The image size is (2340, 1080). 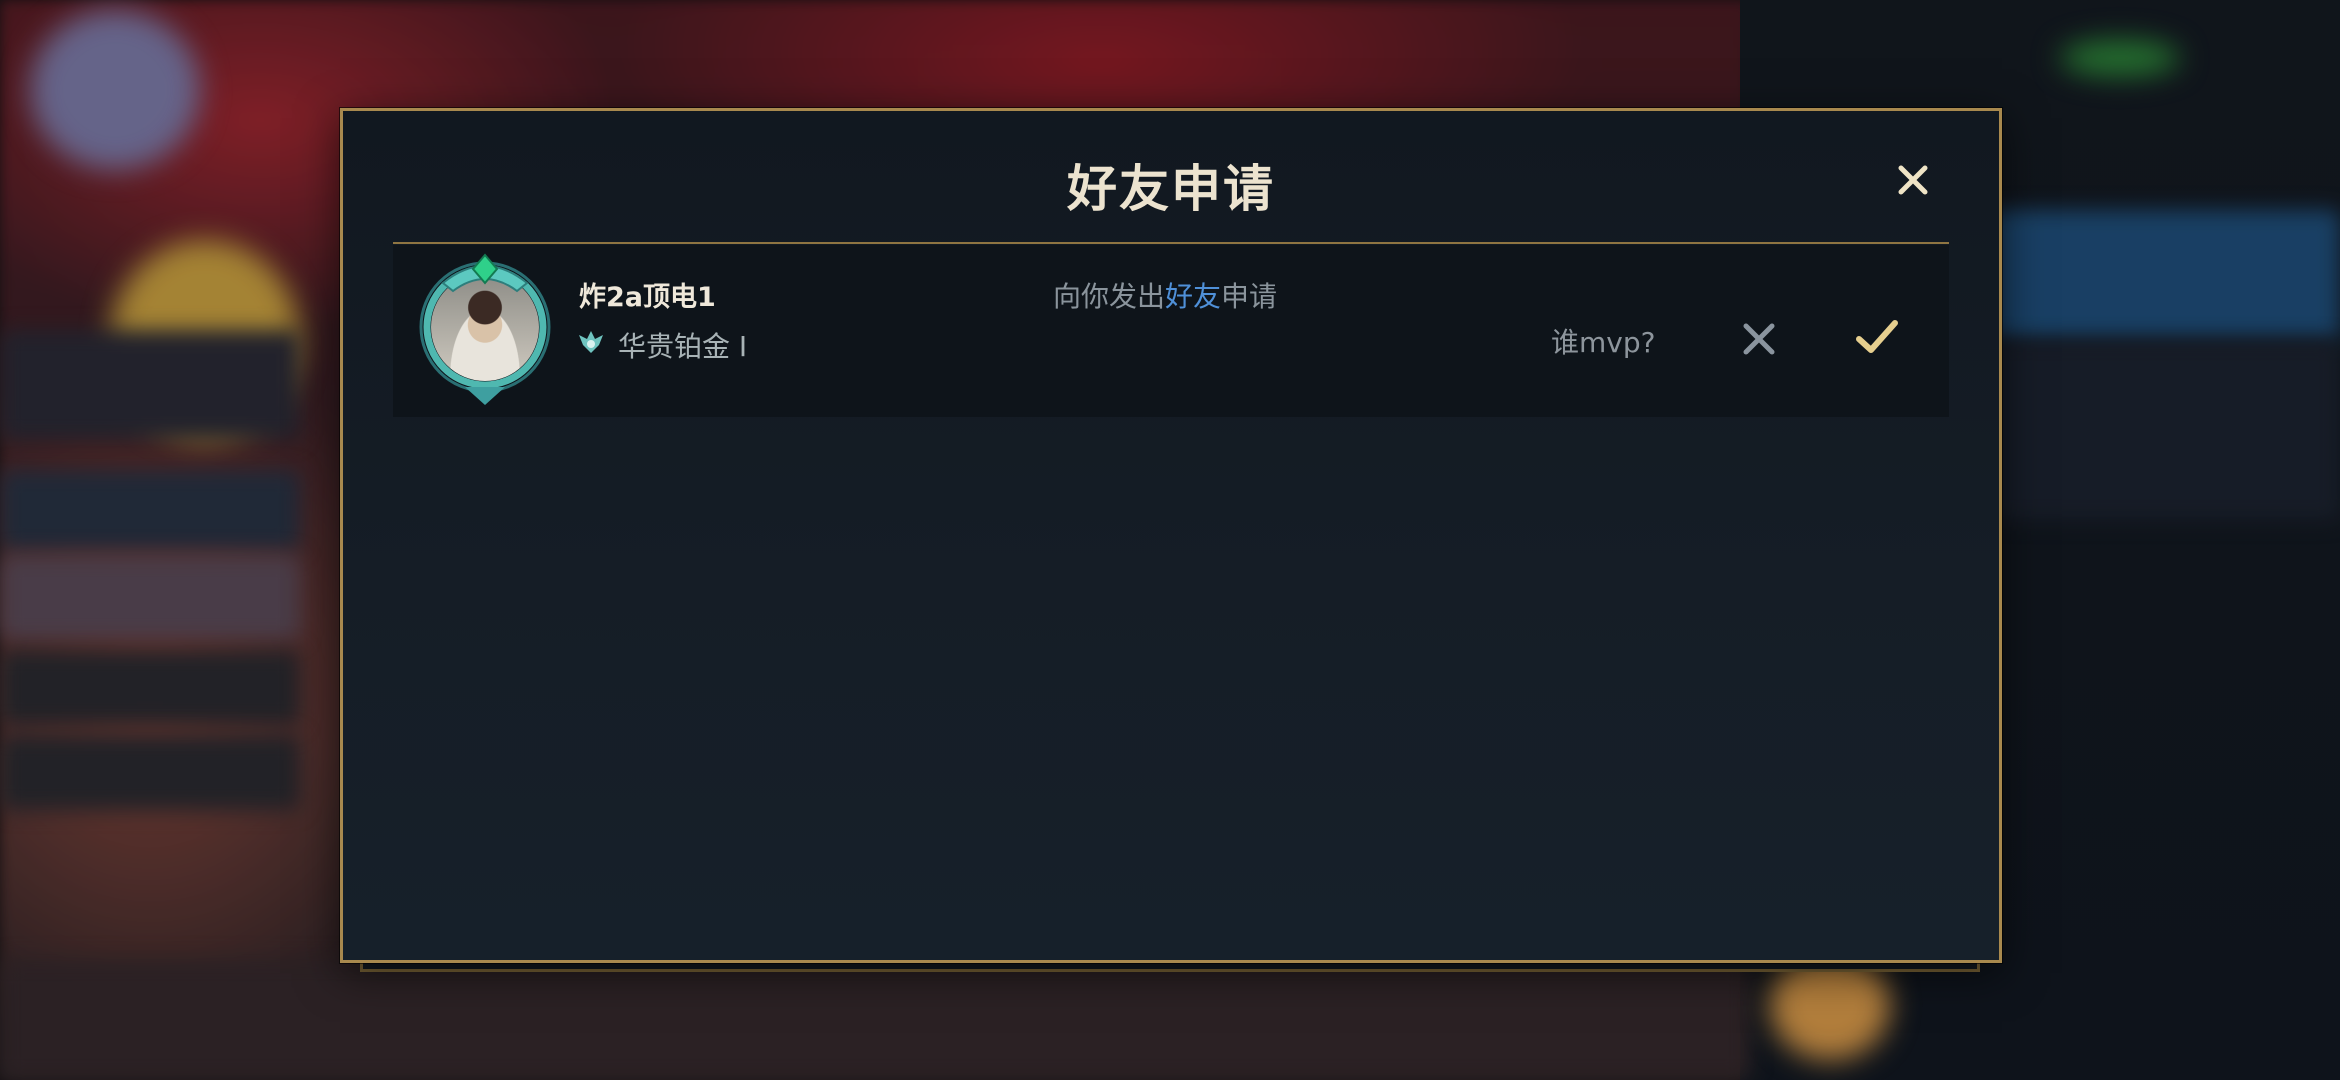 I want to click on request-note: 谁mvp?, so click(x=1603, y=342).